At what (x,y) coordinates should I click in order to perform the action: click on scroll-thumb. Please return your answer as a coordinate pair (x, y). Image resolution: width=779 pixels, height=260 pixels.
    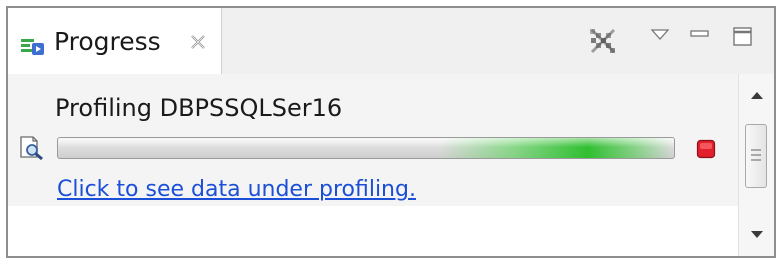
    Looking at the image, I should click on (756, 156).